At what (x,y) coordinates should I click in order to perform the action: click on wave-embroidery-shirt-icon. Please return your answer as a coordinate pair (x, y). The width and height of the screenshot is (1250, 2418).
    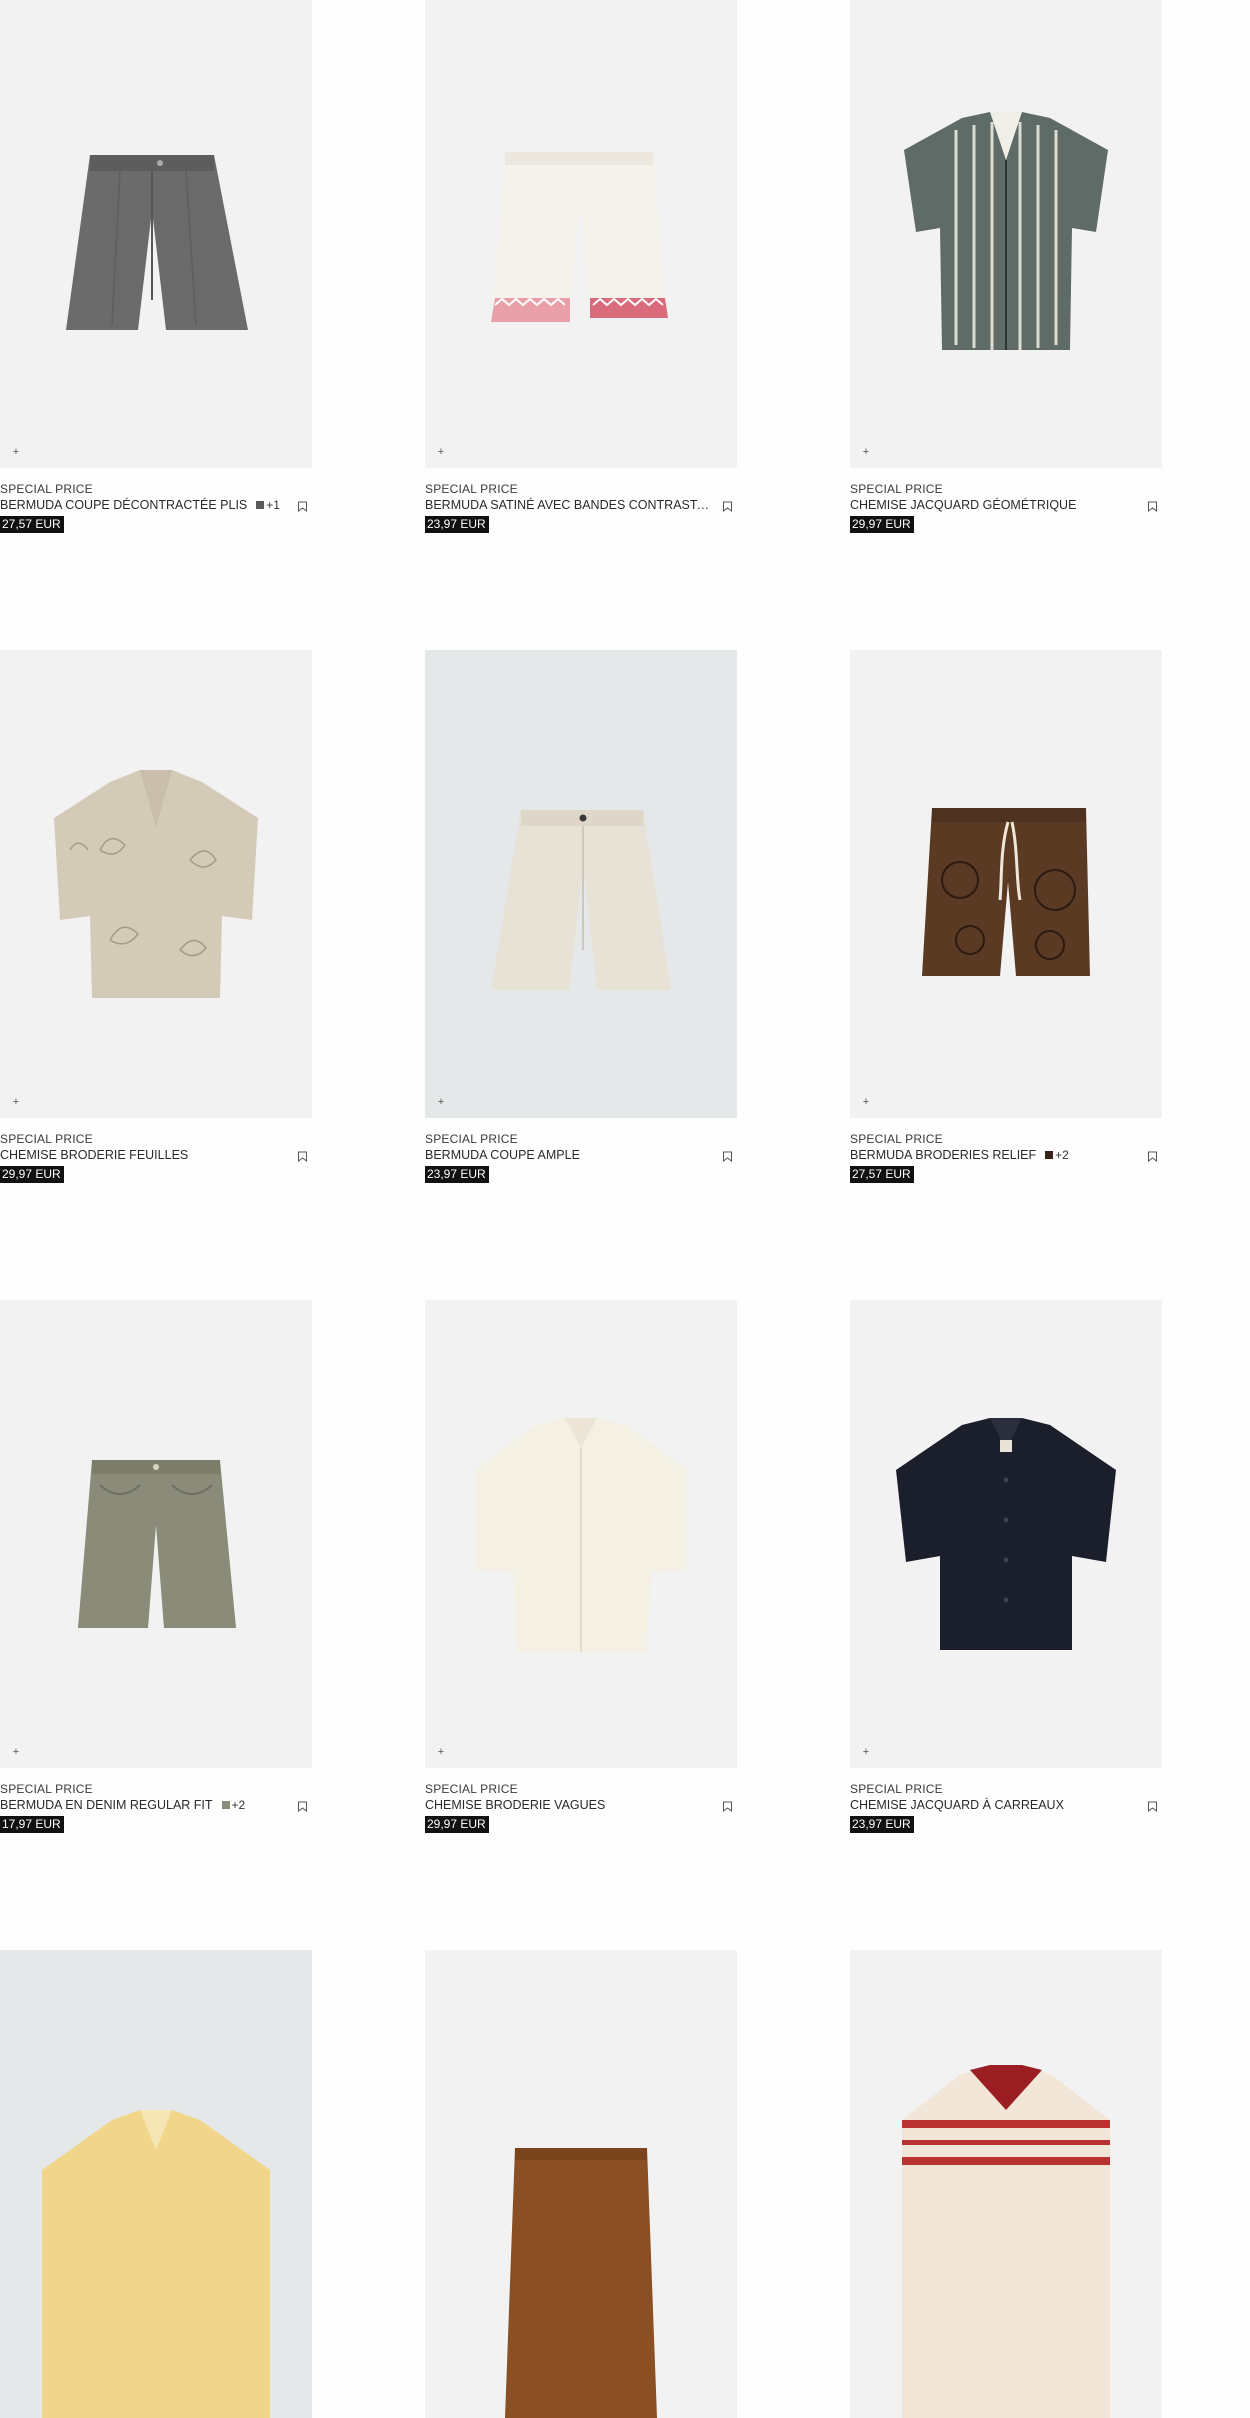
    Looking at the image, I should click on (581, 1535).